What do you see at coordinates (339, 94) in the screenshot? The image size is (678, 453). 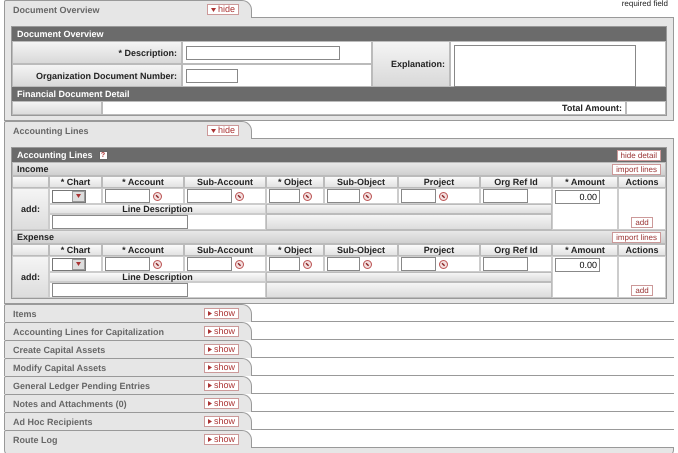 I see `panel-header: Financial Document Detail` at bounding box center [339, 94].